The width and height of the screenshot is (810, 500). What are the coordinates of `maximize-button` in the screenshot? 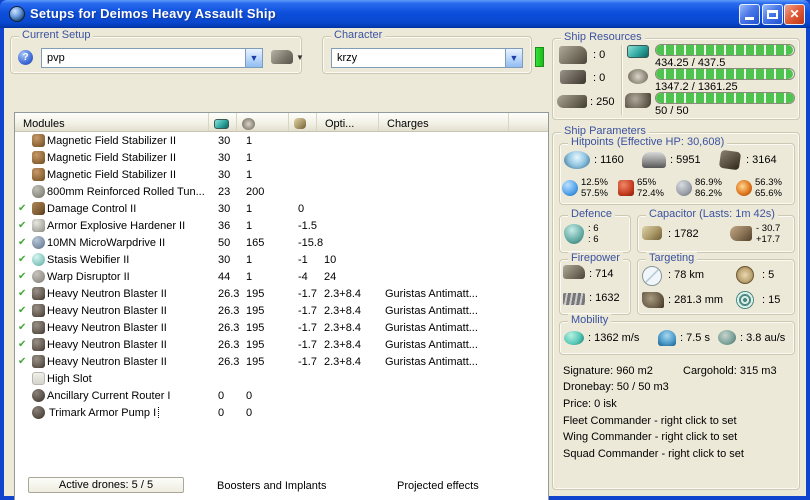 It's located at (772, 14).